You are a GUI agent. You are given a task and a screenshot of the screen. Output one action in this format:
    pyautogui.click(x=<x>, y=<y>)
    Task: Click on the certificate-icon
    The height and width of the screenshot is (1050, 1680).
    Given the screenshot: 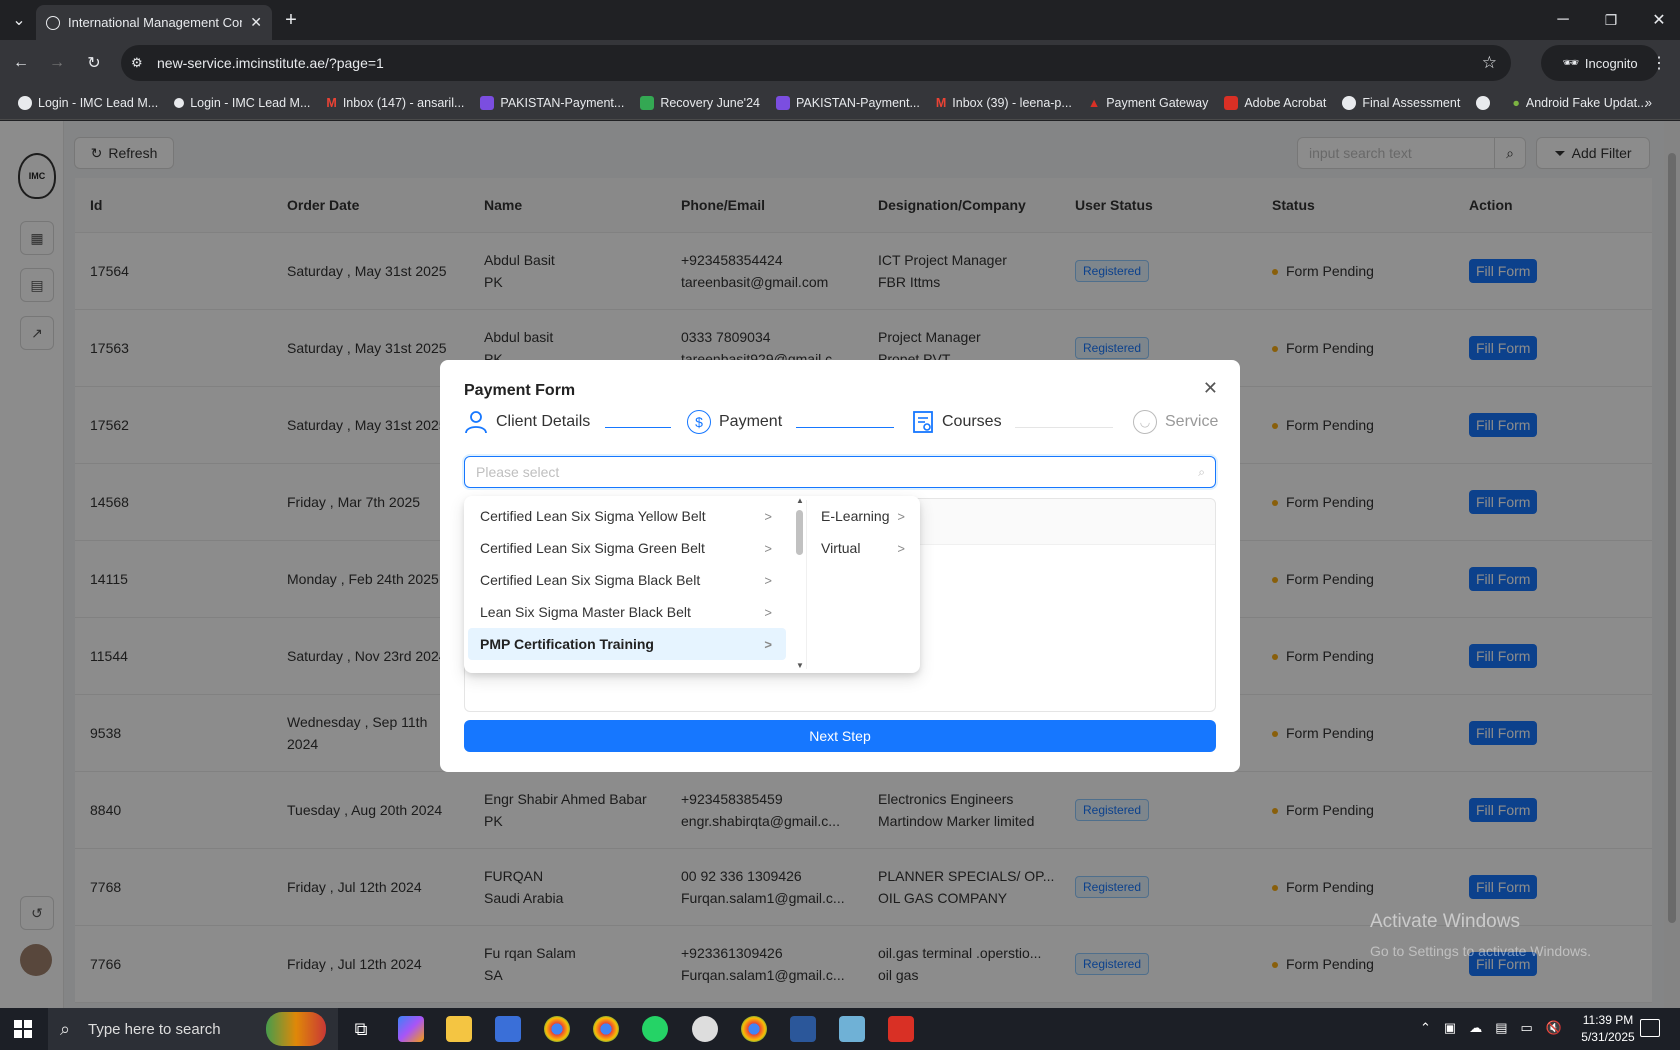 What is the action you would take?
    pyautogui.click(x=923, y=422)
    